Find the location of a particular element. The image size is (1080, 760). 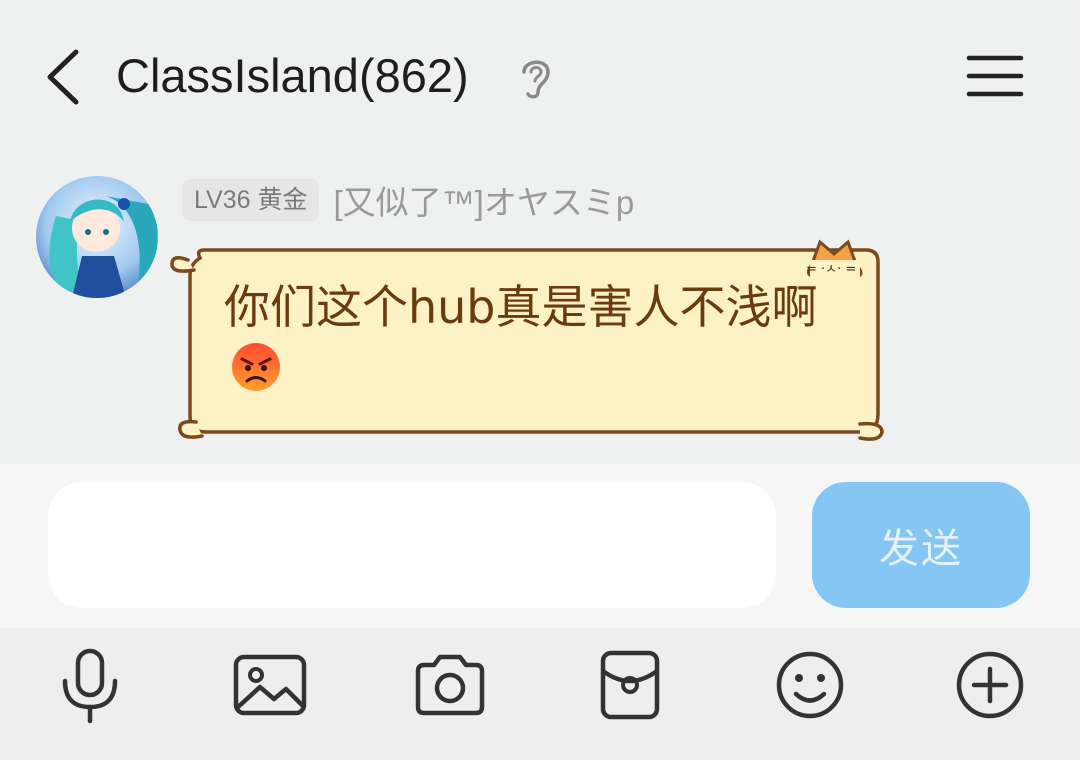

plus-button is located at coordinates (990, 685).